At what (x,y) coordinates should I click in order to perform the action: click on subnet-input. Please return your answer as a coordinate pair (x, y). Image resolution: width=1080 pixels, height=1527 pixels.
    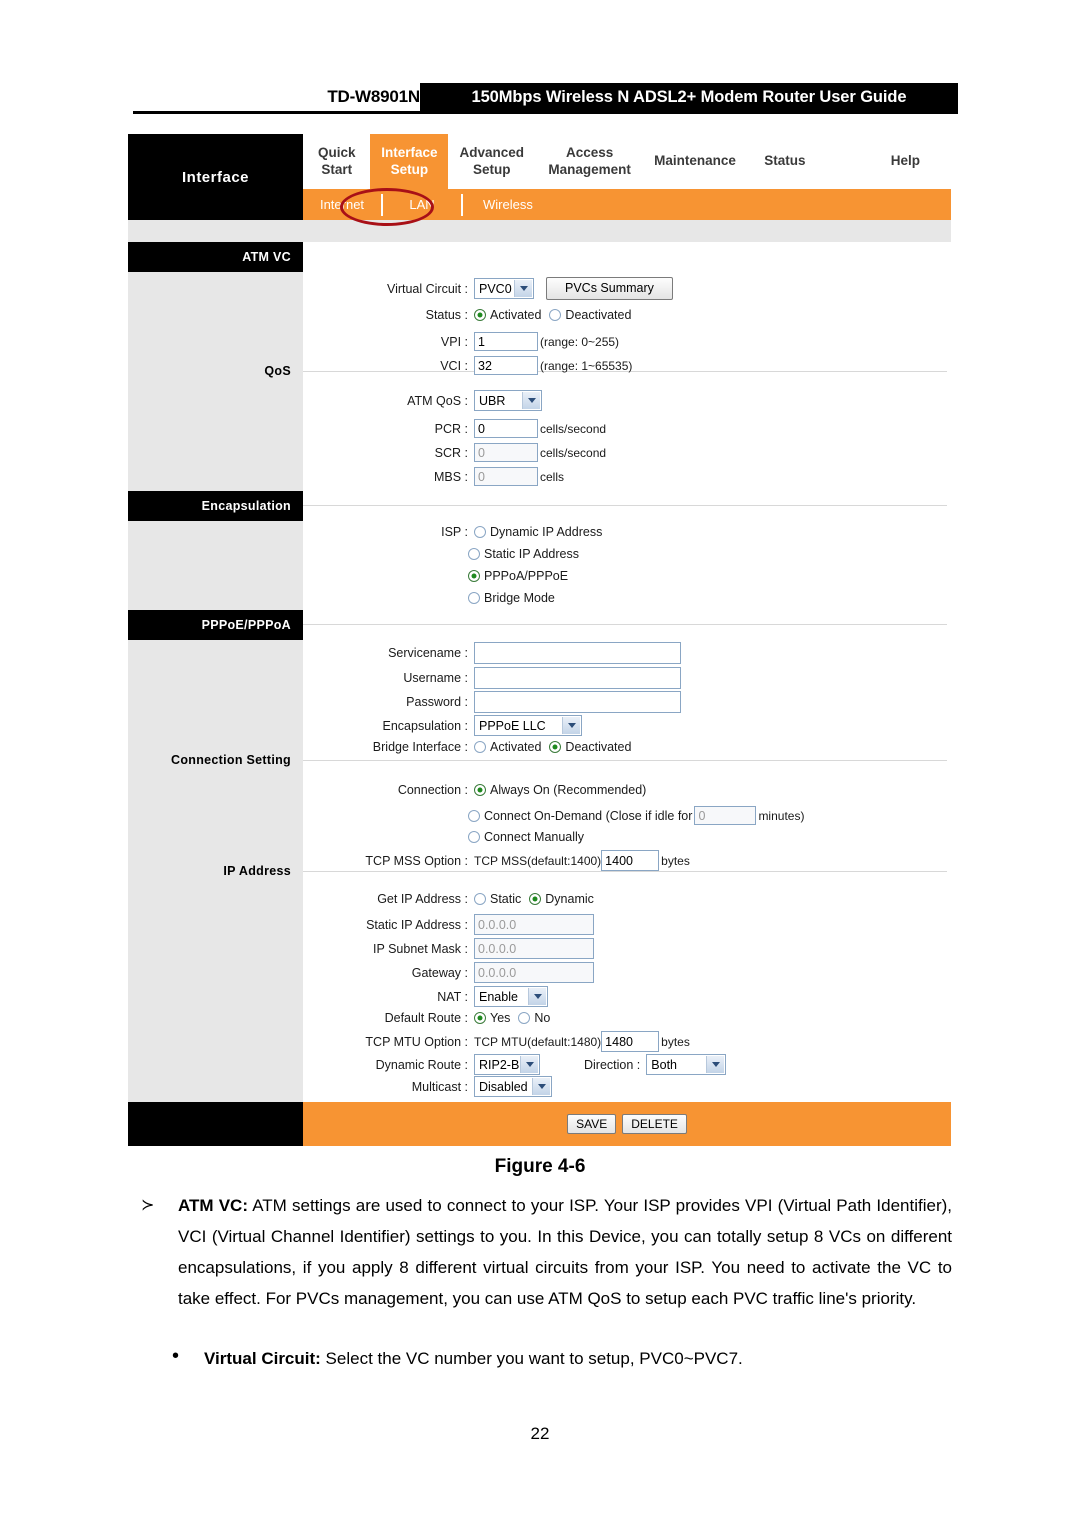
    Looking at the image, I should click on (534, 948).